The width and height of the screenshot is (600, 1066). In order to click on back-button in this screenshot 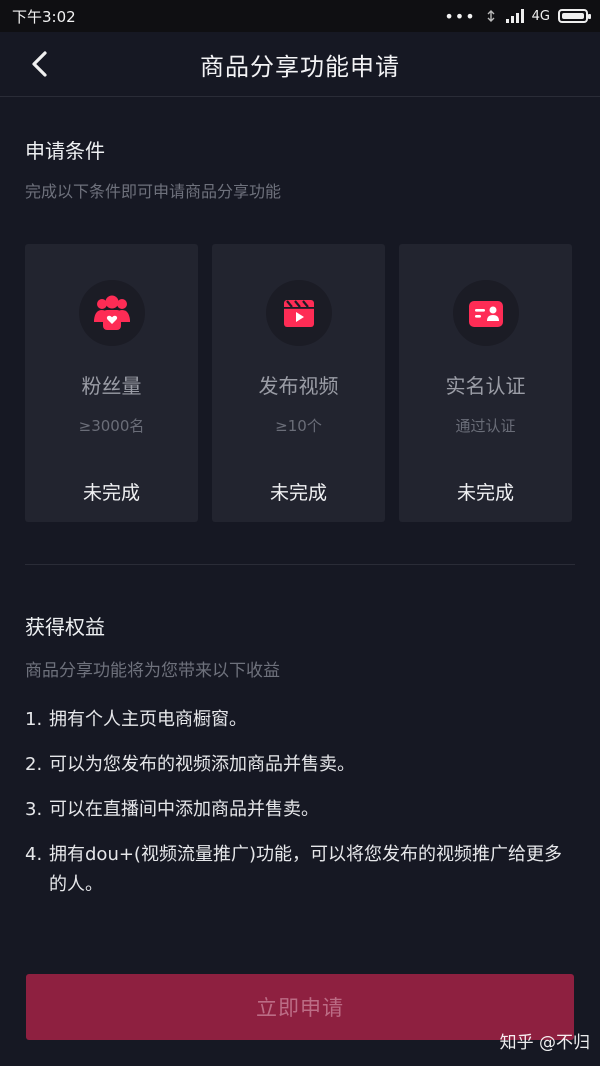, I will do `click(40, 64)`.